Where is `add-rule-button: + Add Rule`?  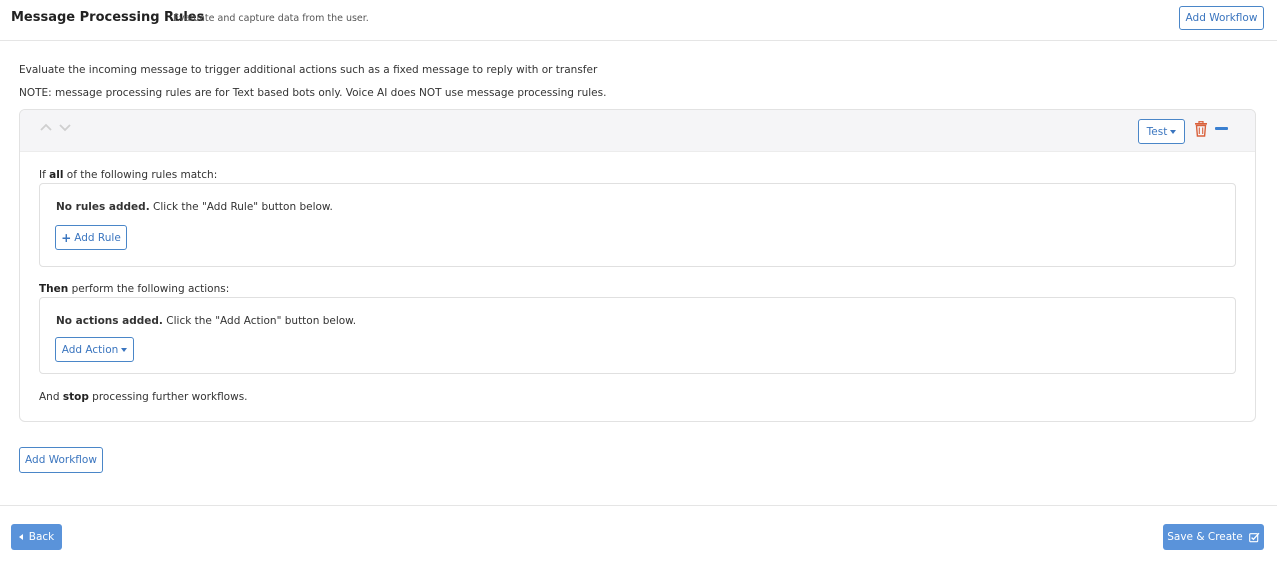
add-rule-button: + Add Rule is located at coordinates (91, 237).